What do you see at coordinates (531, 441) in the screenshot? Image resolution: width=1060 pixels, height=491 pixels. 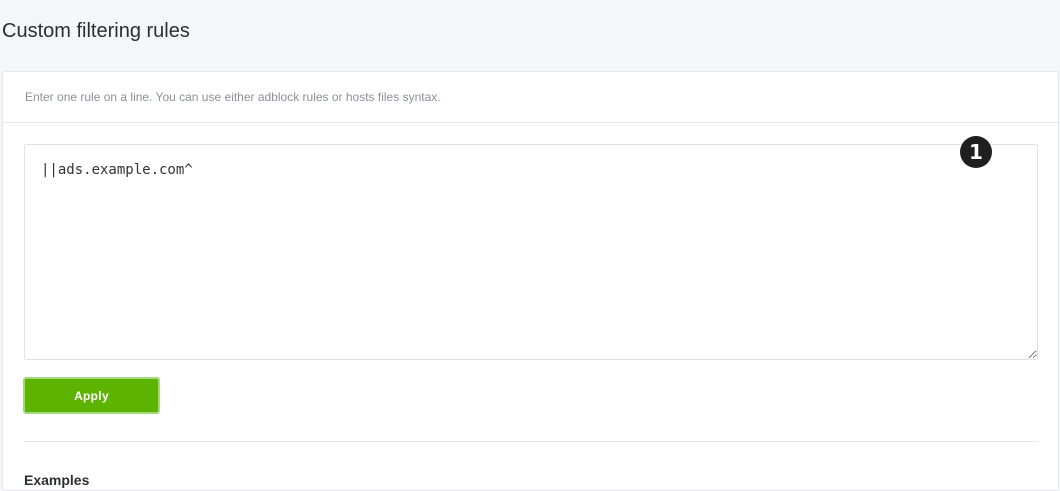 I see `section-divider` at bounding box center [531, 441].